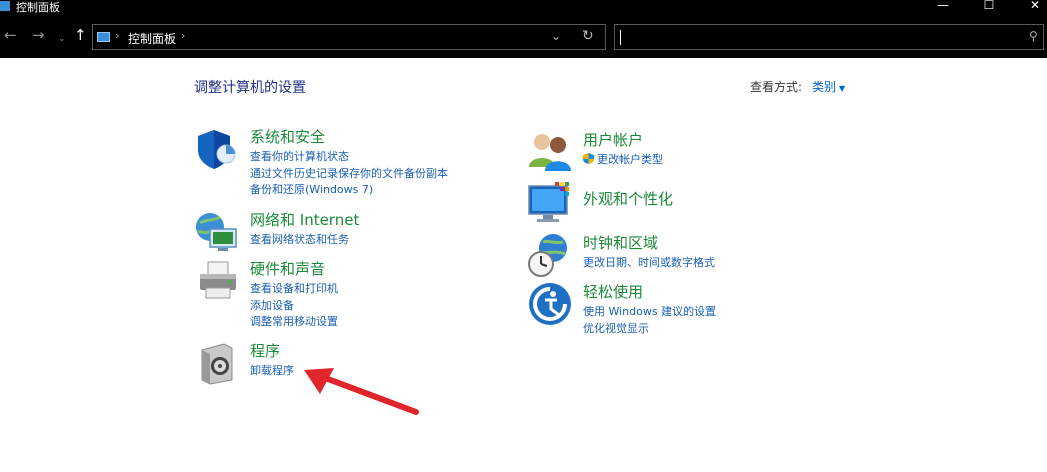  I want to click on category-title: 程序, so click(265, 350).